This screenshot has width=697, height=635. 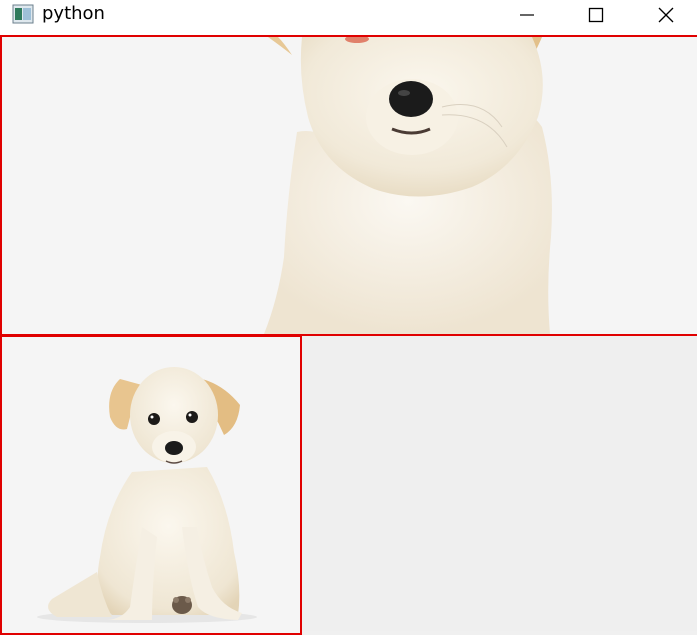 What do you see at coordinates (23, 14) in the screenshot?
I see `python-app-icon` at bounding box center [23, 14].